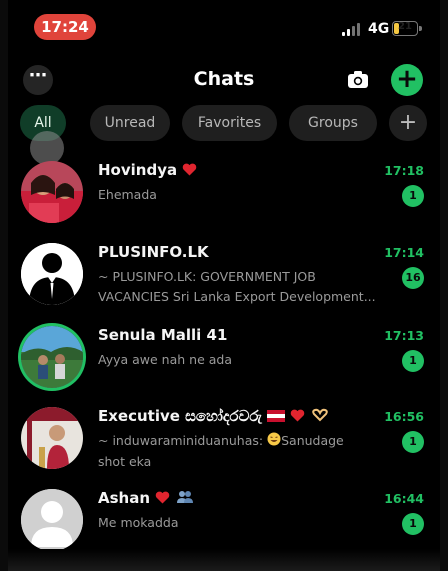 The width and height of the screenshot is (448, 571). What do you see at coordinates (413, 278) in the screenshot?
I see `unread-badge: 16` at bounding box center [413, 278].